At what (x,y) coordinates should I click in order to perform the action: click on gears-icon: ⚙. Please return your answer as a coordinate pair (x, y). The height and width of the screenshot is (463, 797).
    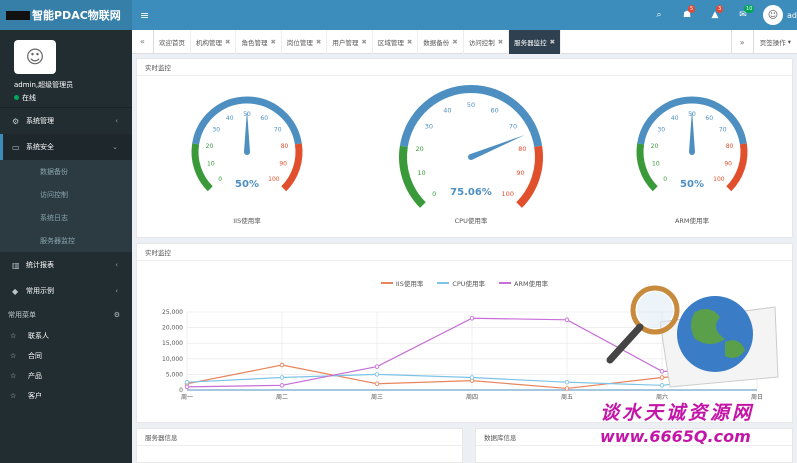
    Looking at the image, I should click on (16, 121).